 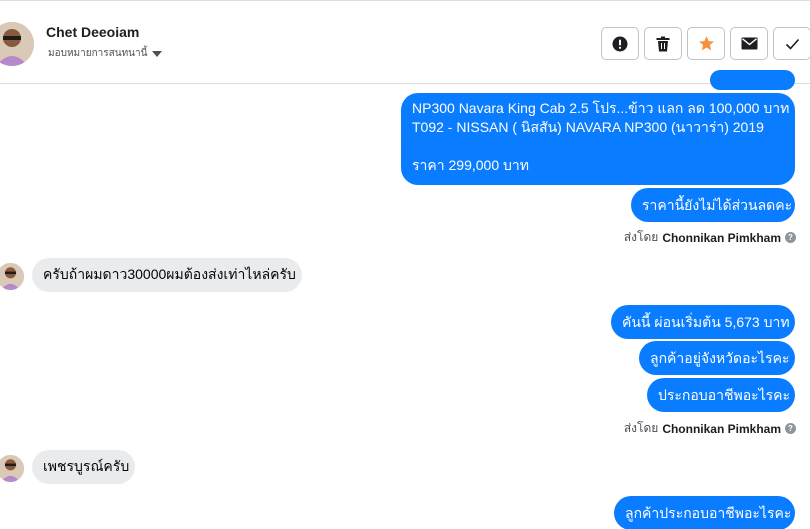 What do you see at coordinates (752, 80) in the screenshot?
I see `message-bubble-partial` at bounding box center [752, 80].